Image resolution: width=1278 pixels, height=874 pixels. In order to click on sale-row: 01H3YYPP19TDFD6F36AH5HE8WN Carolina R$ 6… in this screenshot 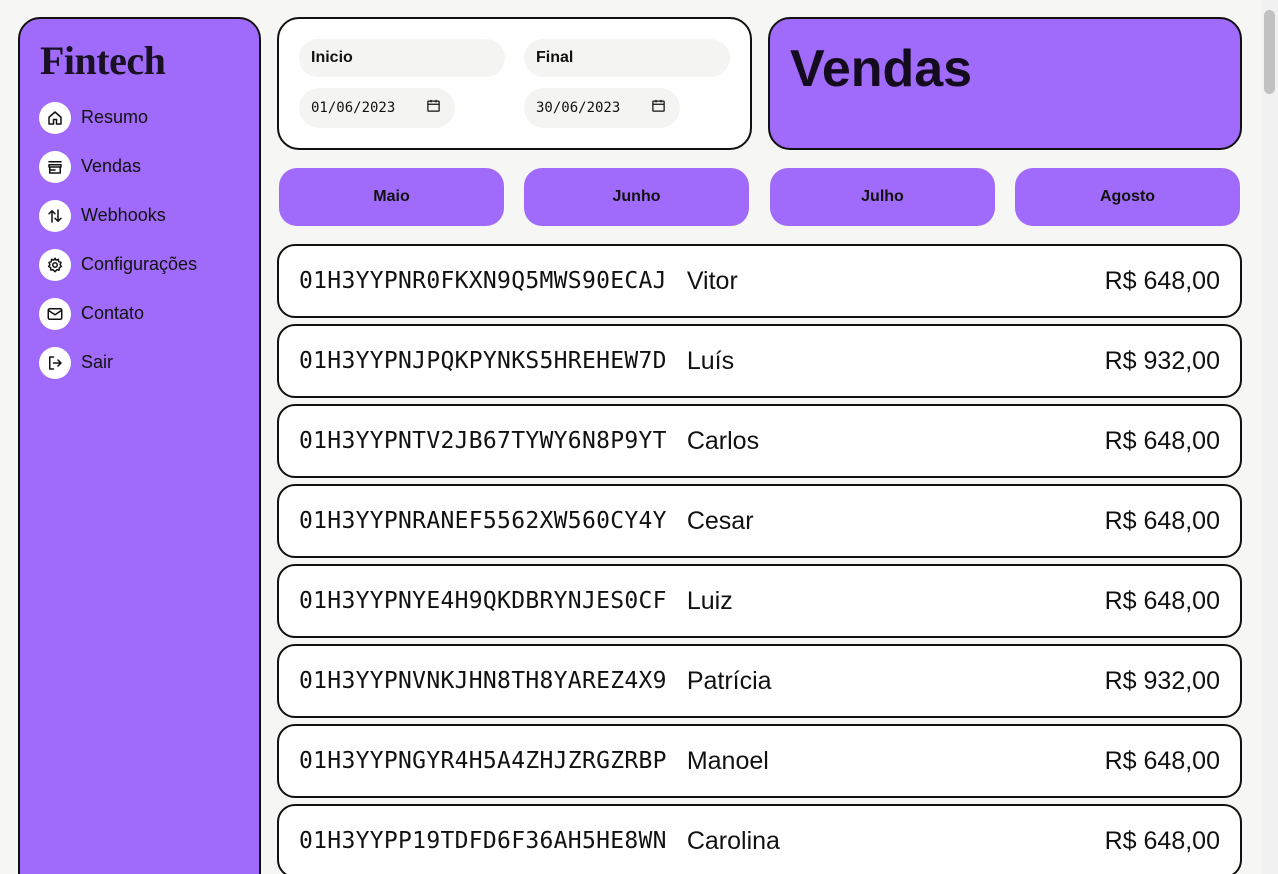, I will do `click(759, 839)`.